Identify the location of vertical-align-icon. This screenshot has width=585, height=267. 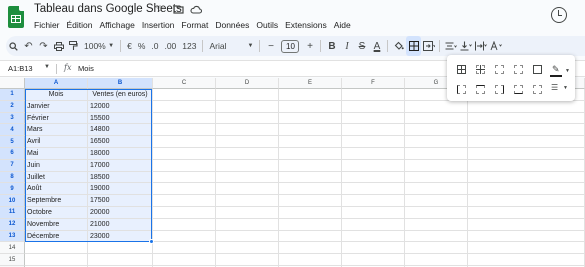
(465, 46).